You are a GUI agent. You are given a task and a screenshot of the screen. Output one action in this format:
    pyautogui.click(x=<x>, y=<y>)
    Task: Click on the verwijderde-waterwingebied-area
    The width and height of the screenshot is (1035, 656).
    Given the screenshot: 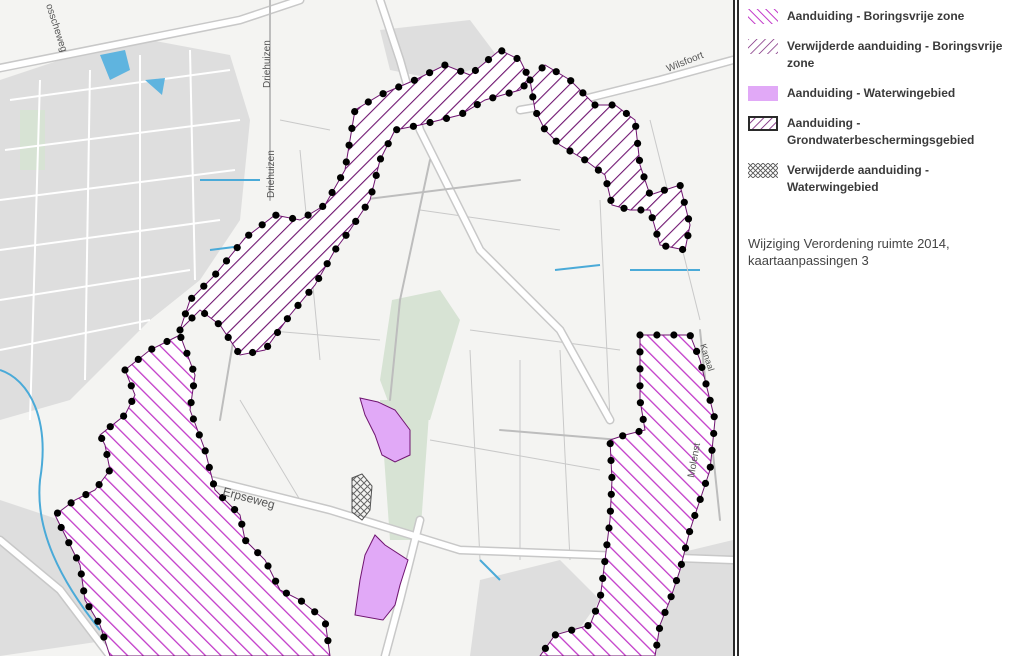 What is the action you would take?
    pyautogui.click(x=362, y=497)
    